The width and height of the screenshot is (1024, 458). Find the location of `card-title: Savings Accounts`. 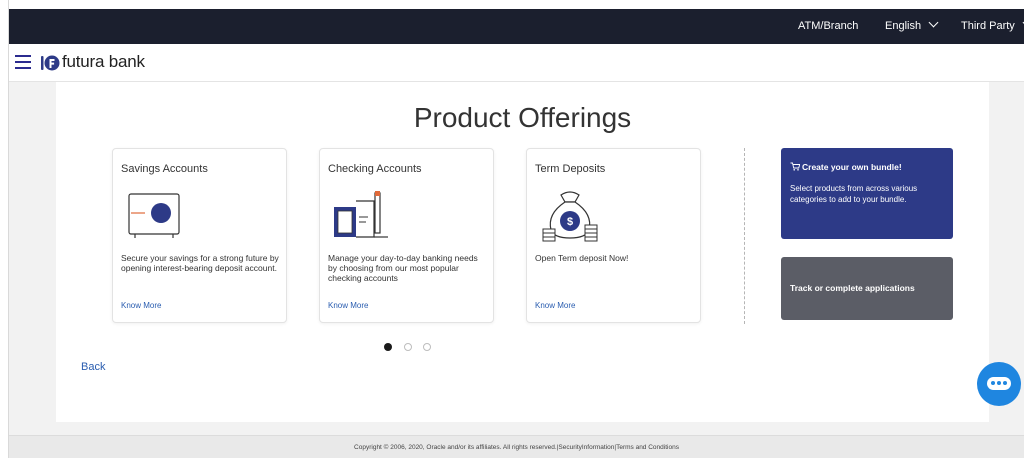

card-title: Savings Accounts is located at coordinates (164, 169).